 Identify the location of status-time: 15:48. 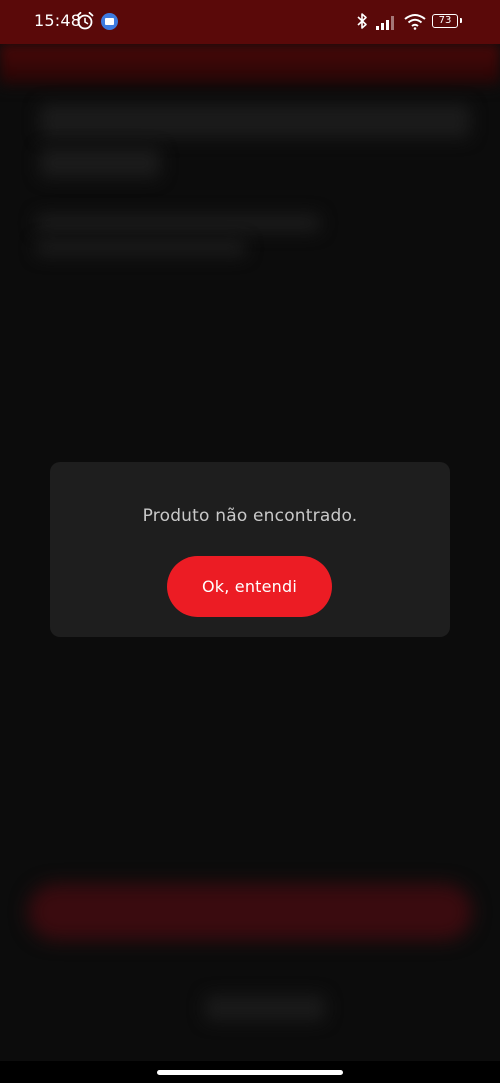
(58, 20).